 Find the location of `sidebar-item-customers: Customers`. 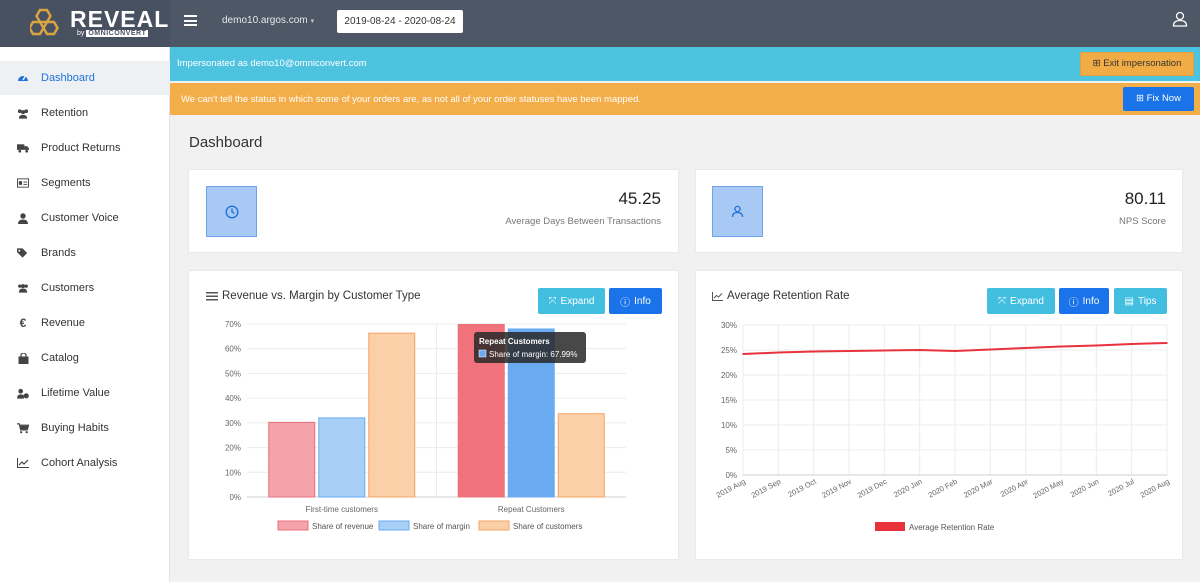

sidebar-item-customers: Customers is located at coordinates (85, 288).